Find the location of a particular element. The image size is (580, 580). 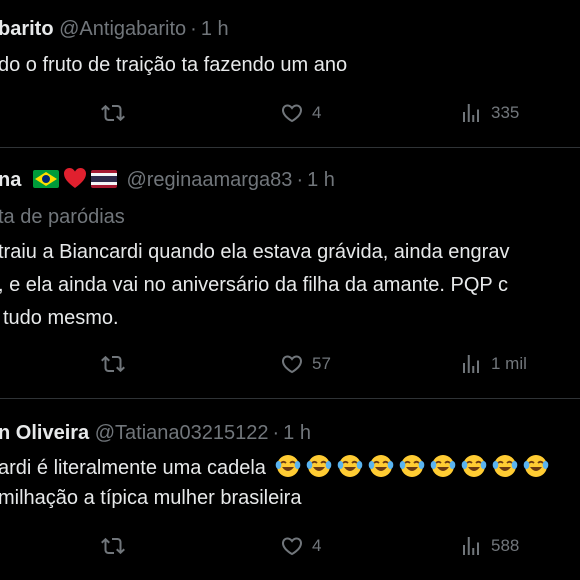

emoji-row is located at coordinates (414, 467).